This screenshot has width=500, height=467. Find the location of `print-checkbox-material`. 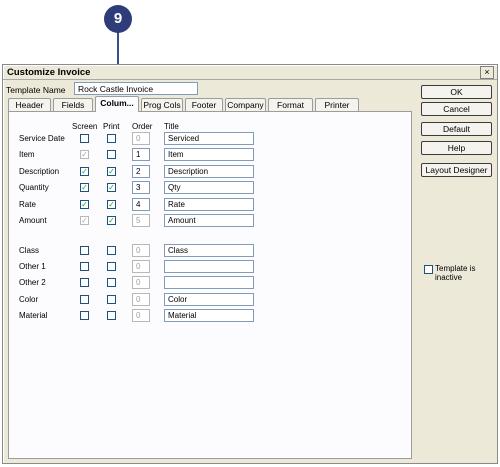

print-checkbox-material is located at coordinates (111, 315).